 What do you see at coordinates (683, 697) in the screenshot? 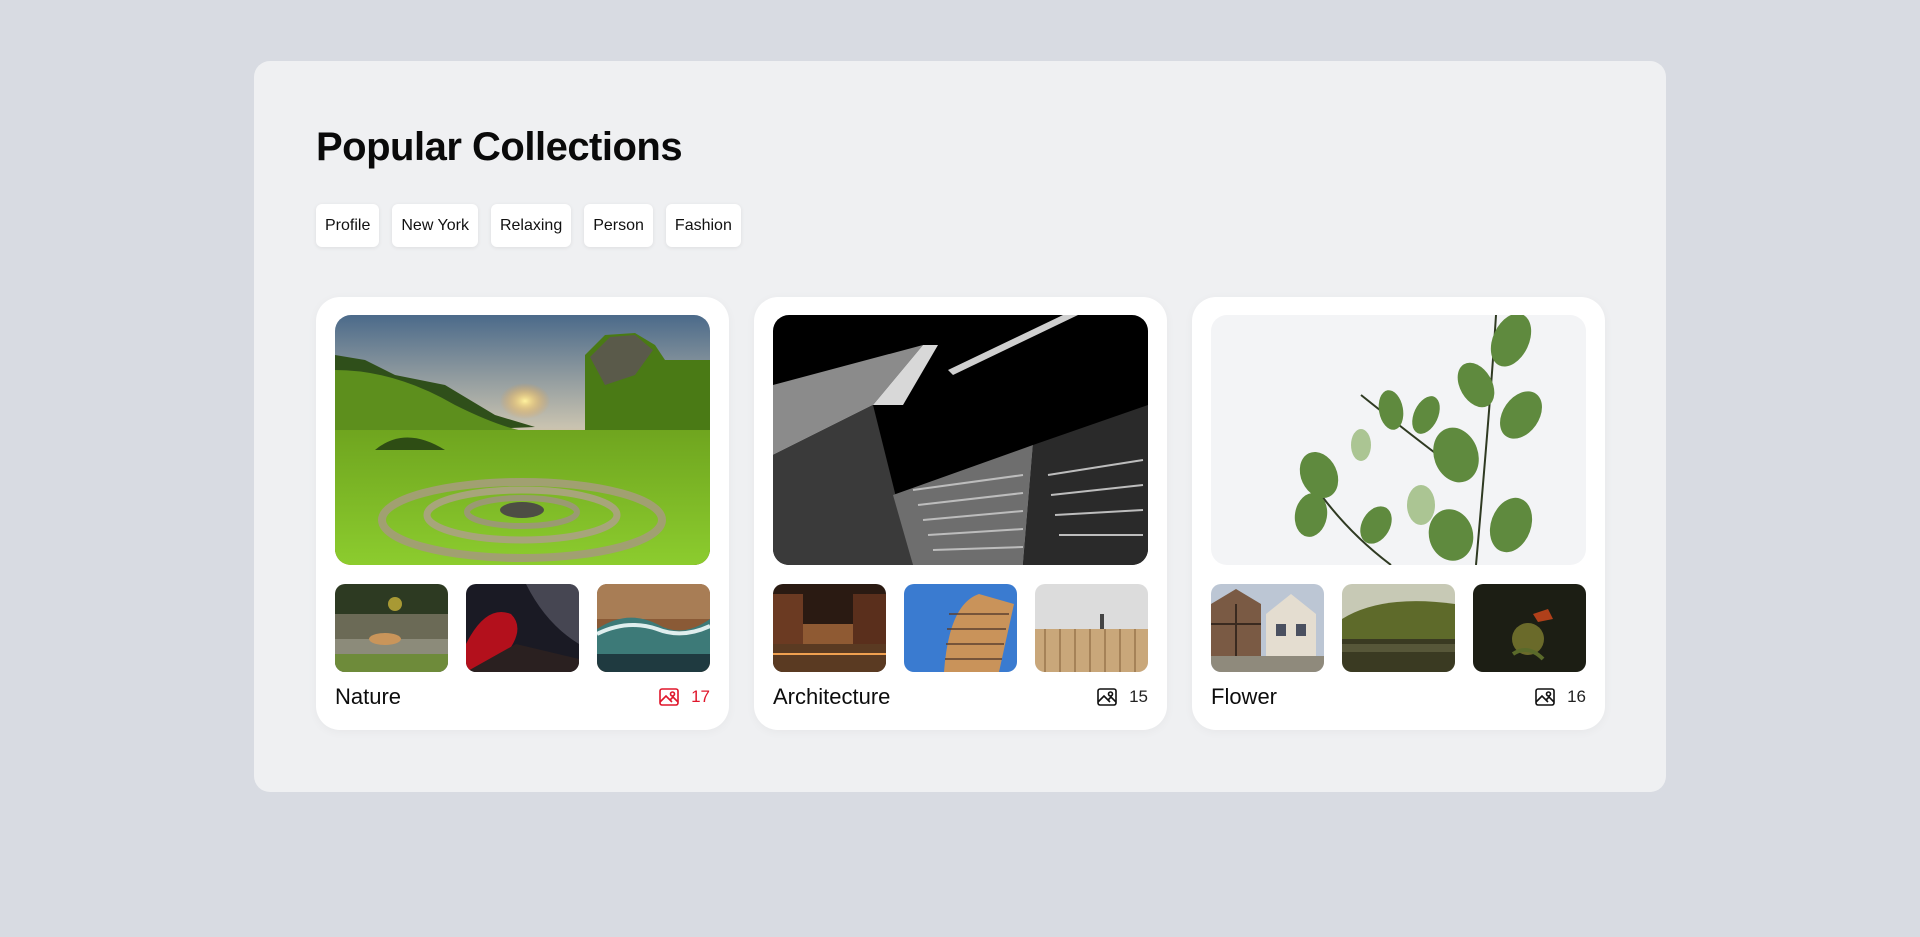
I see `photo-count: 17` at bounding box center [683, 697].